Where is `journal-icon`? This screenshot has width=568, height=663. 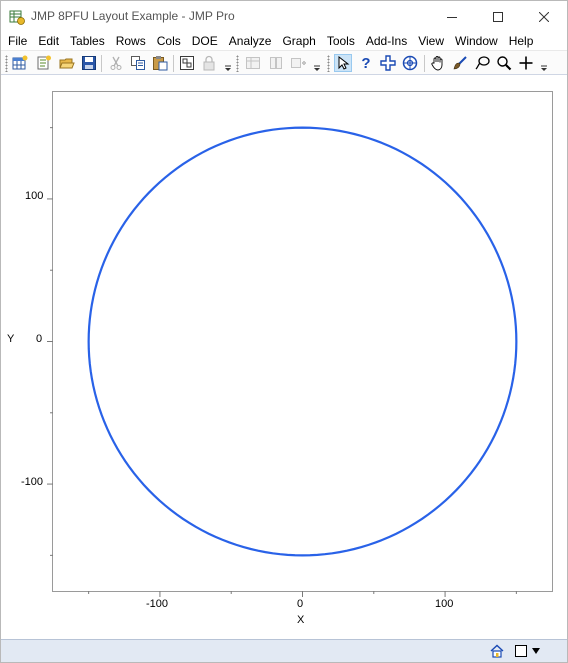 journal-icon is located at coordinates (276, 63).